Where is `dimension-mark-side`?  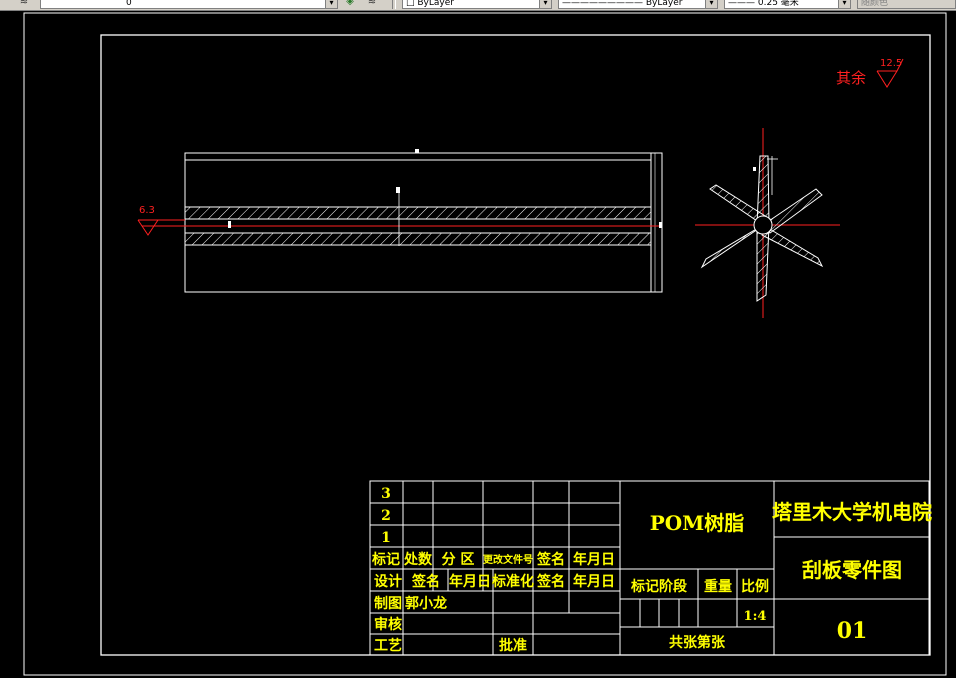
dimension-mark-side is located at coordinates (754, 169).